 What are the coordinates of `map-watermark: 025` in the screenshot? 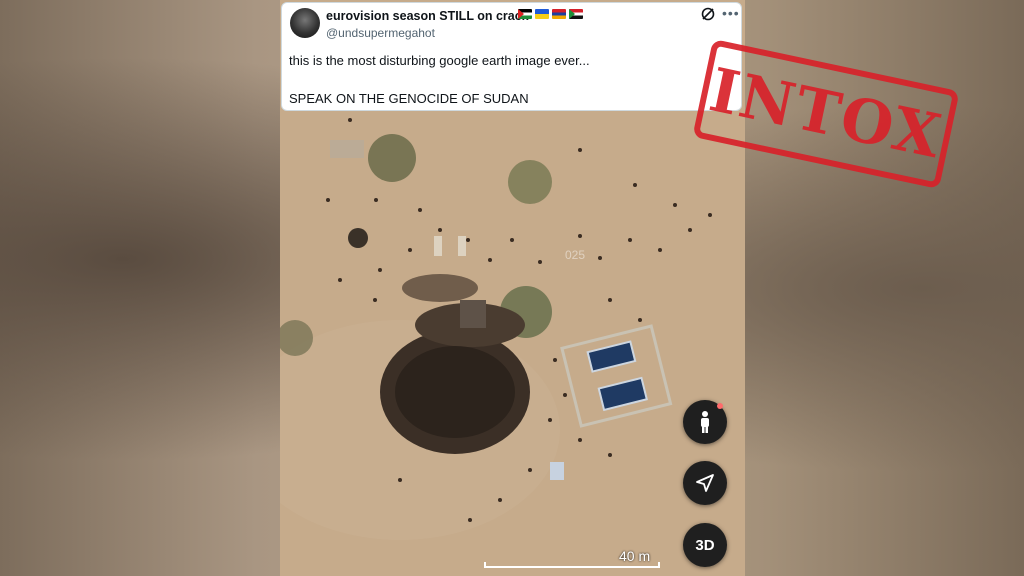 It's located at (575, 255).